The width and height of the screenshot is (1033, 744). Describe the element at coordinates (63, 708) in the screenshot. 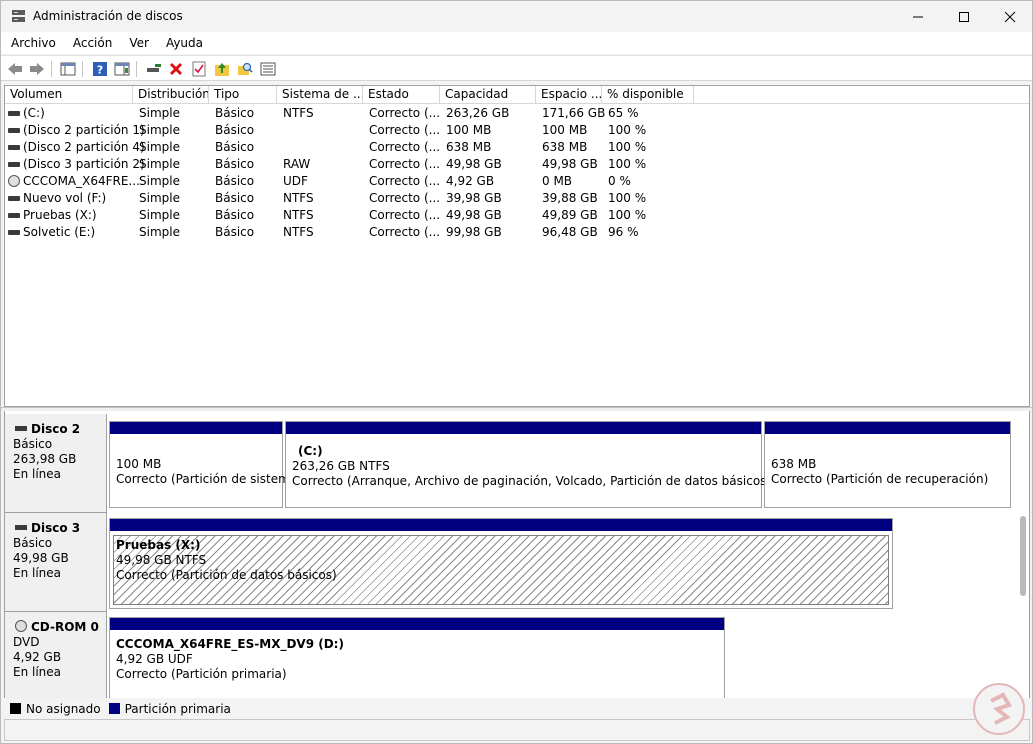

I see `legend-label-unallocated: No asignado` at that location.